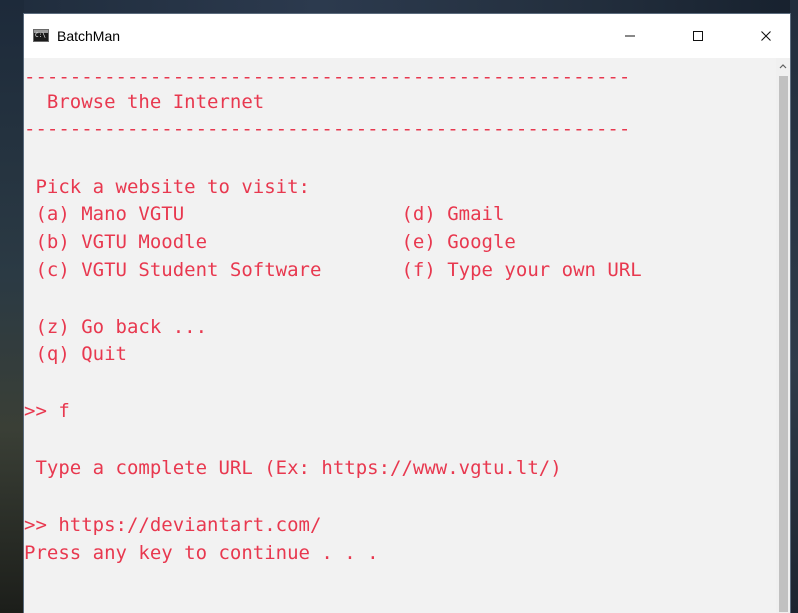  Describe the element at coordinates (264, 214) in the screenshot. I see `menu-option-row-1: (a) Mano VGTU (d) Gmail` at that location.